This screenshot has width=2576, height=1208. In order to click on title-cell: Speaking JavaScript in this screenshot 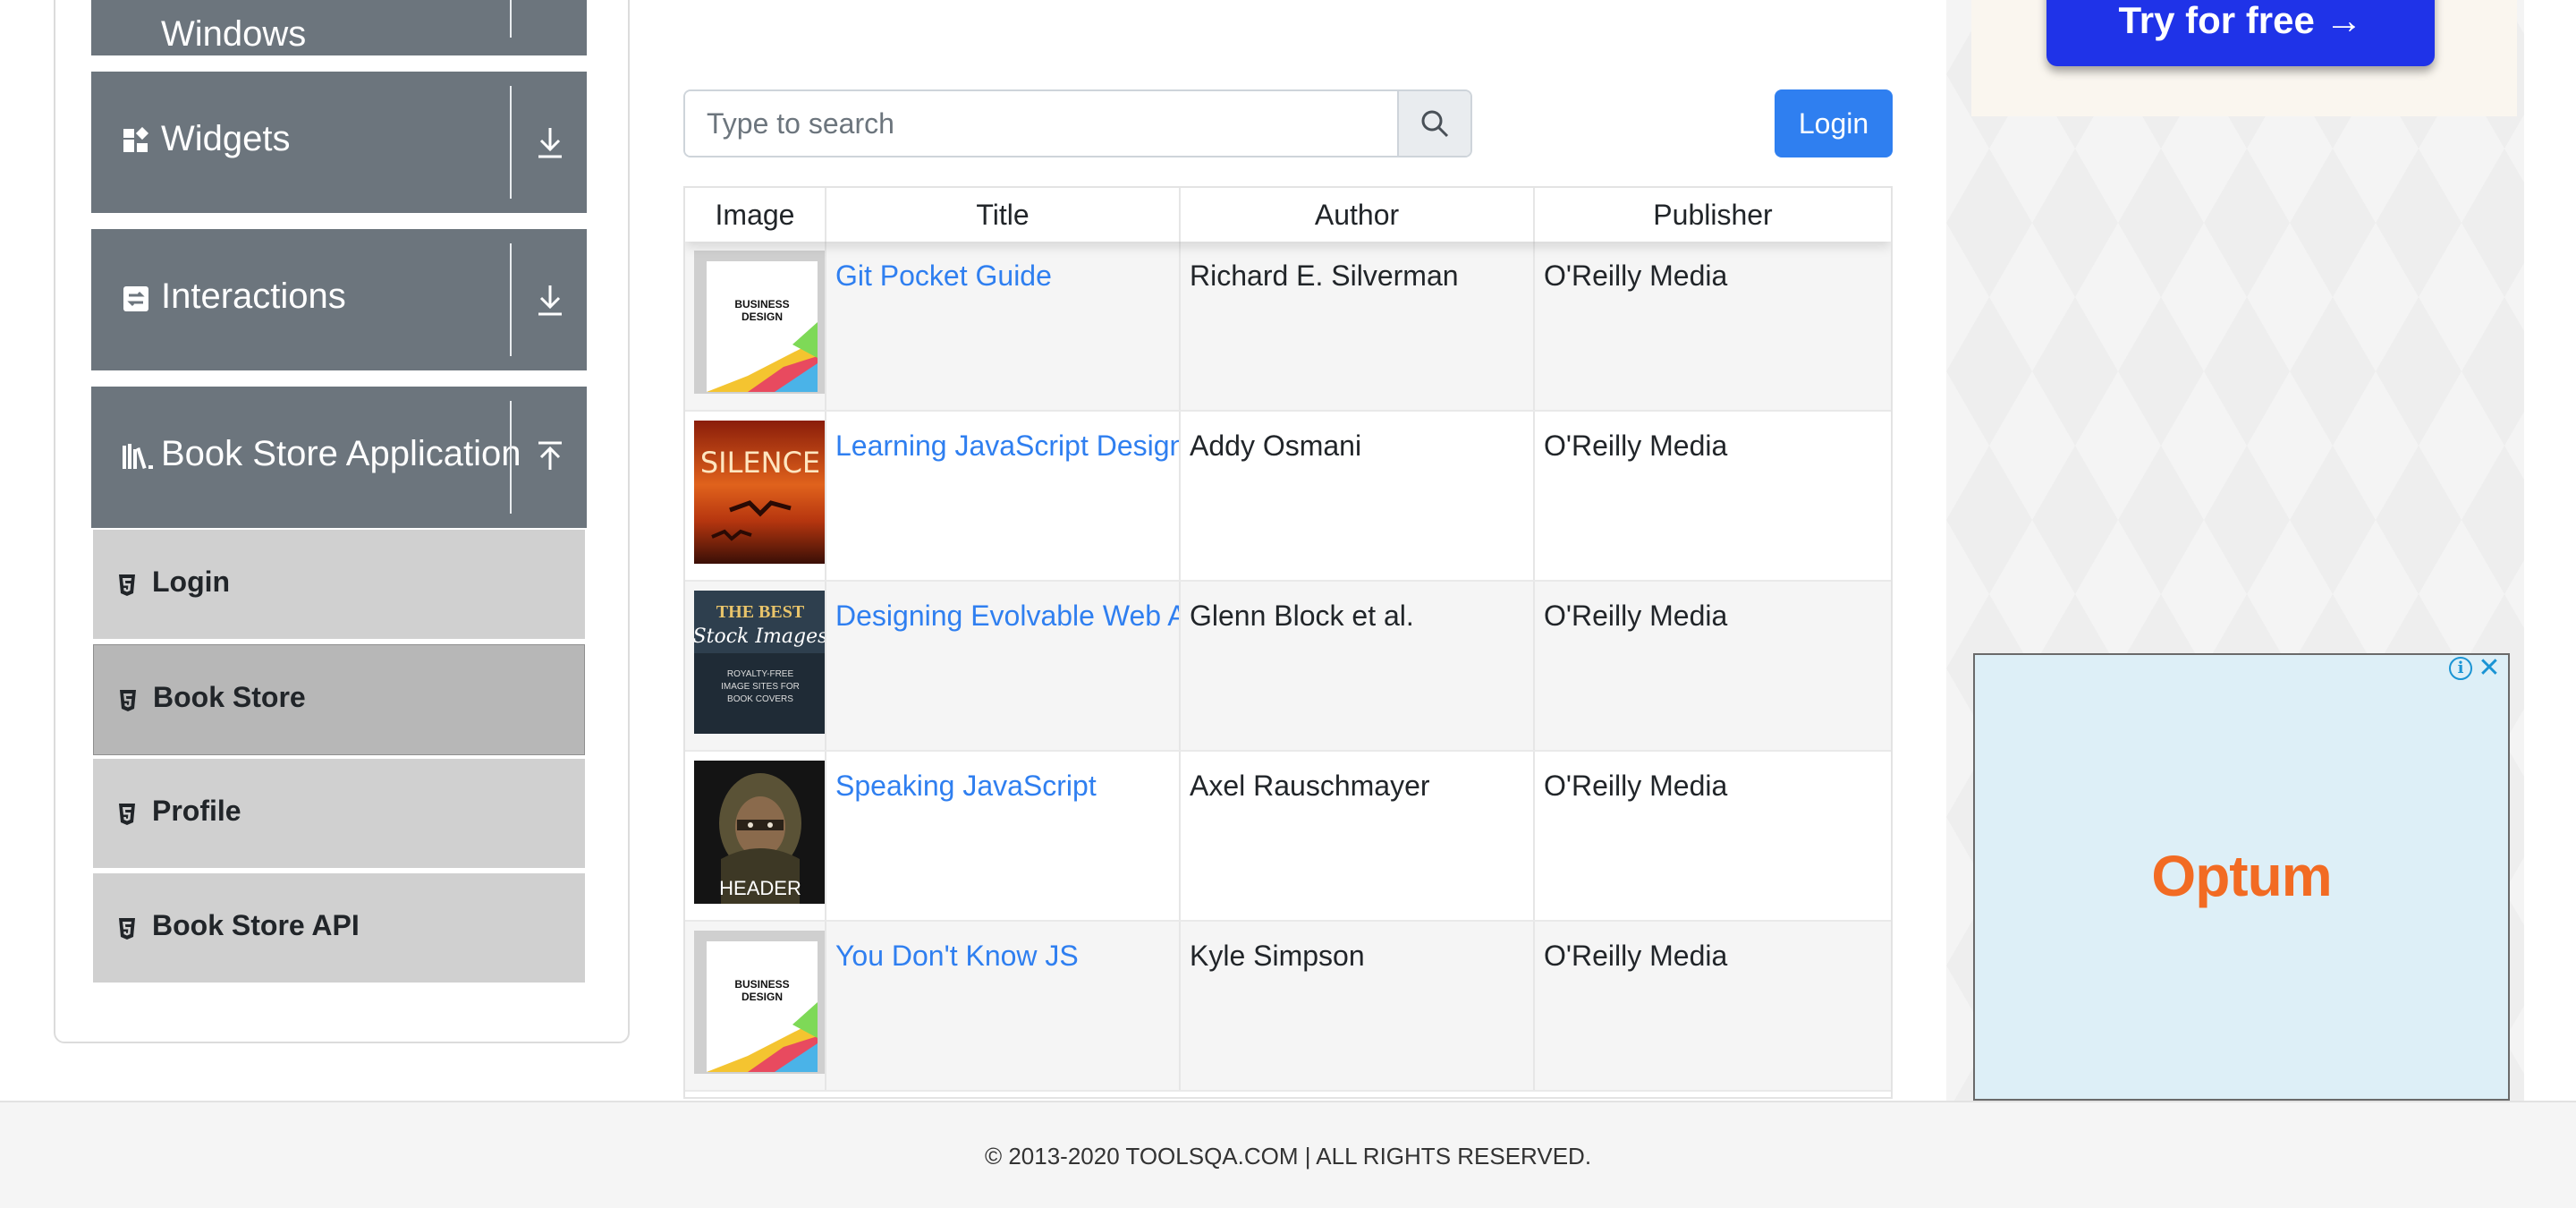, I will do `click(1003, 836)`.